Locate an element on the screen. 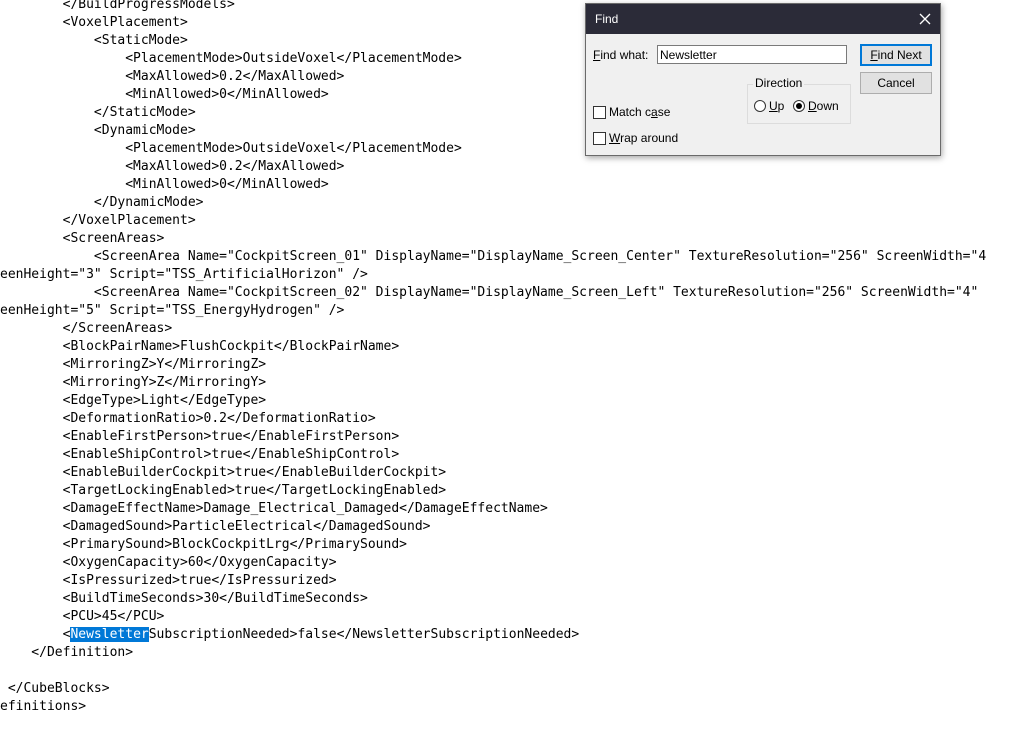 This screenshot has width=1013, height=740. match-case-label: Match case is located at coordinates (639, 112).